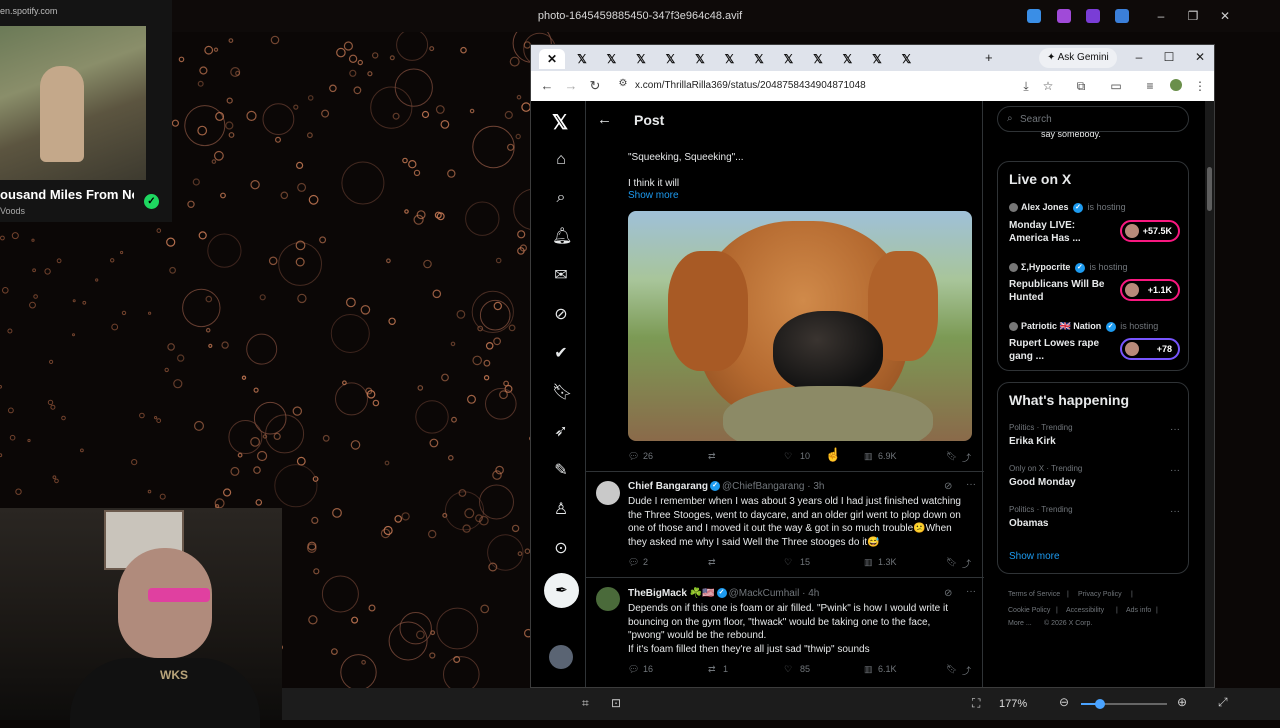 The height and width of the screenshot is (728, 1280). I want to click on home-icon: ⌂, so click(561, 160).